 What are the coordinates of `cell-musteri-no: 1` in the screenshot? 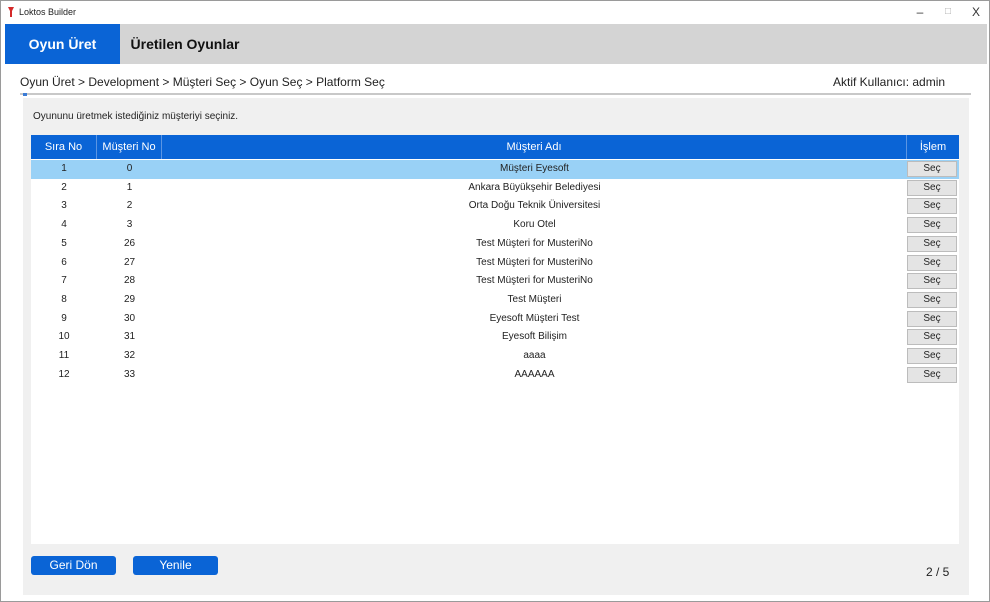 It's located at (129, 187).